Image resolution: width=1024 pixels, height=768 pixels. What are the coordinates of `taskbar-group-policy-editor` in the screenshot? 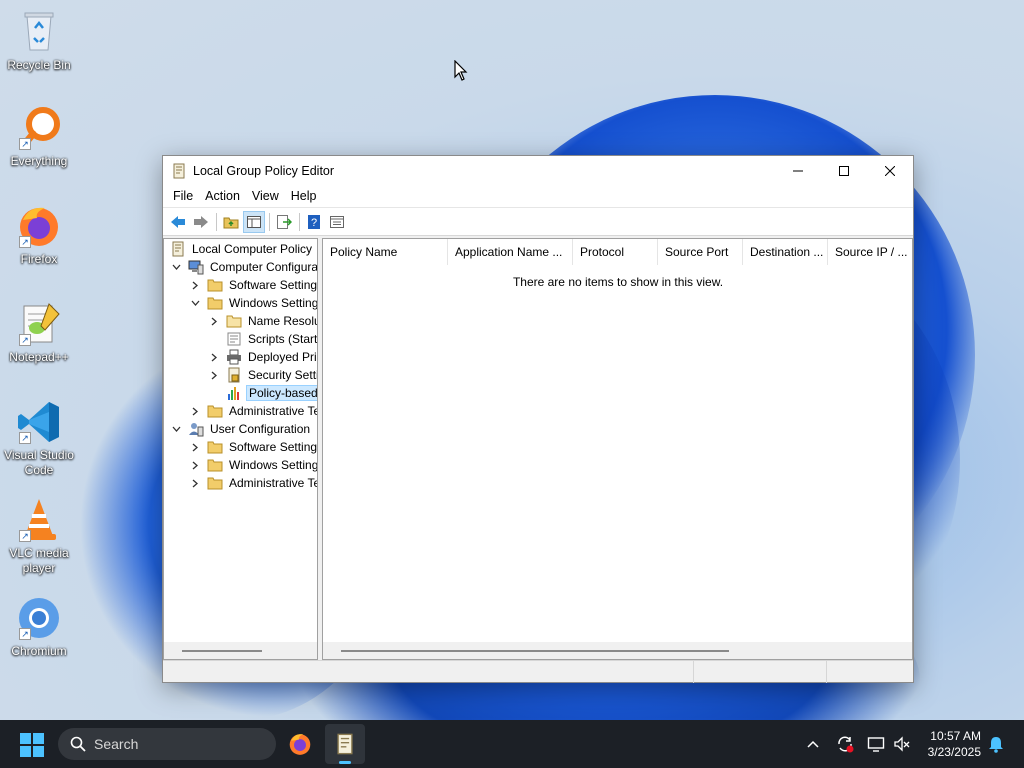 It's located at (345, 744).